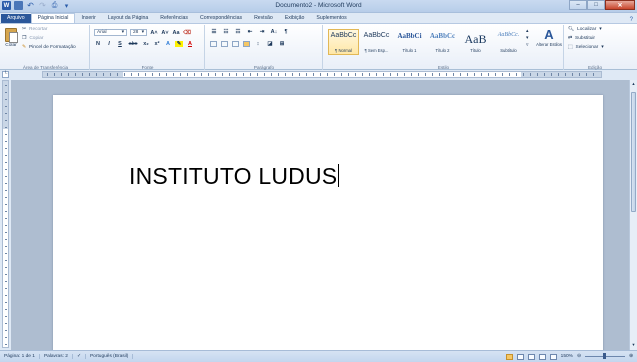 Image resolution: width=637 pixels, height=362 pixels. Describe the element at coordinates (262, 32) in the screenshot. I see `increase-indent-icon: ⇥` at that location.